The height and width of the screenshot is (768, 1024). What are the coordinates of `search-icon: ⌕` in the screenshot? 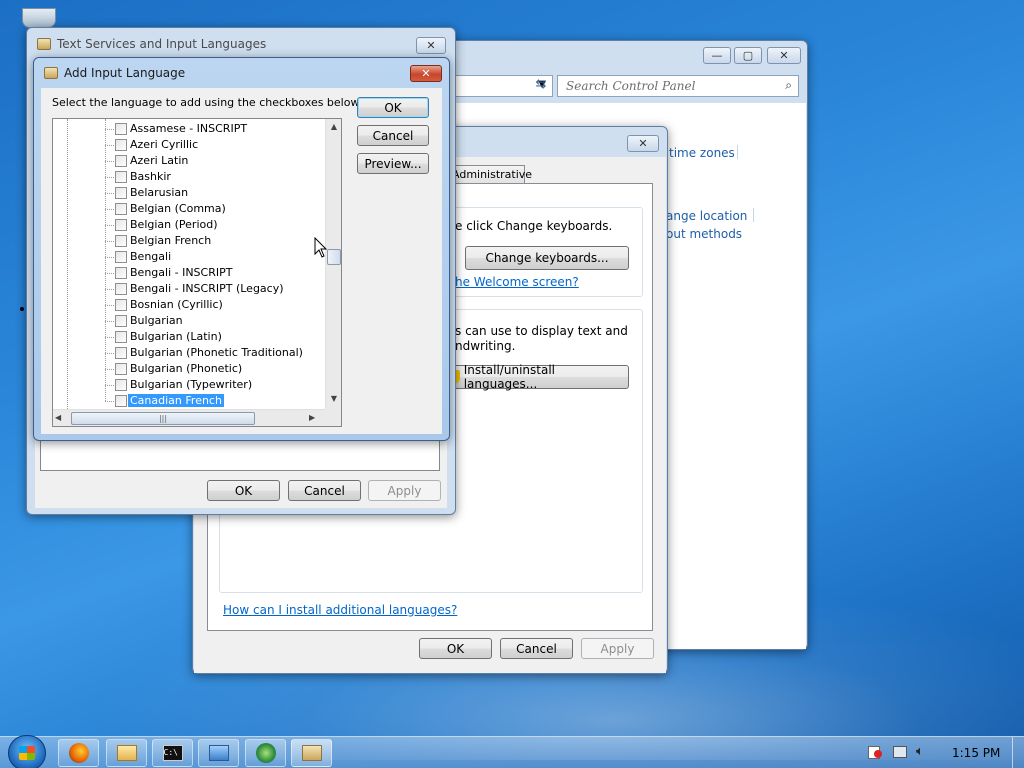 It's located at (788, 85).